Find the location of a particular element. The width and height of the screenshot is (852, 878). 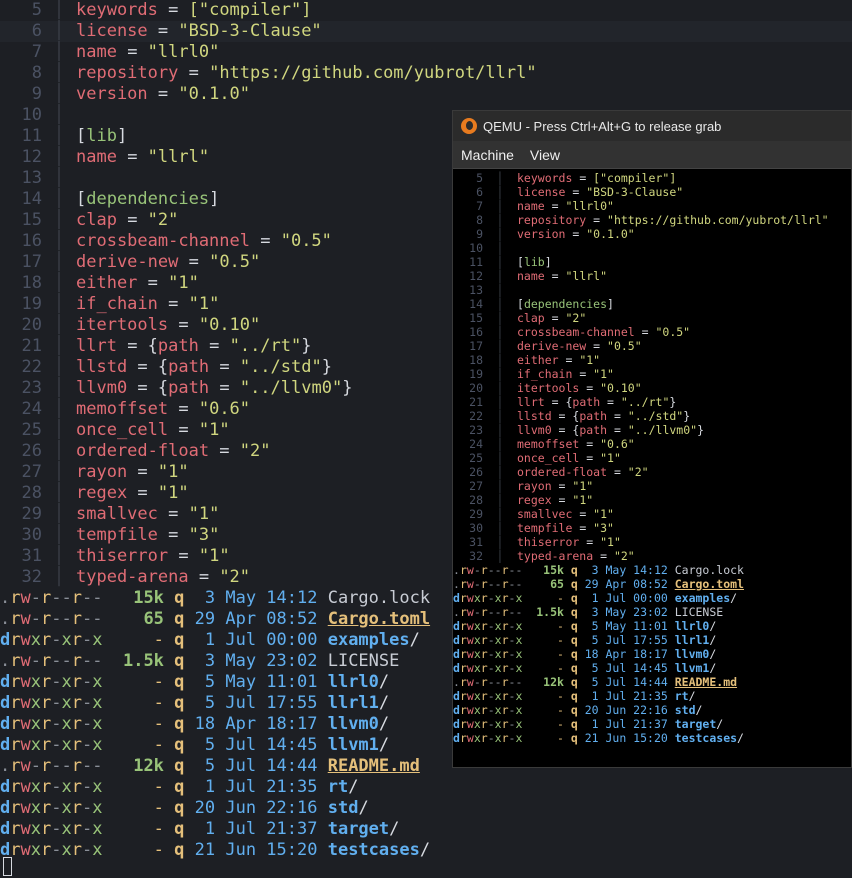

toml-value: "0.10" is located at coordinates (621, 388).